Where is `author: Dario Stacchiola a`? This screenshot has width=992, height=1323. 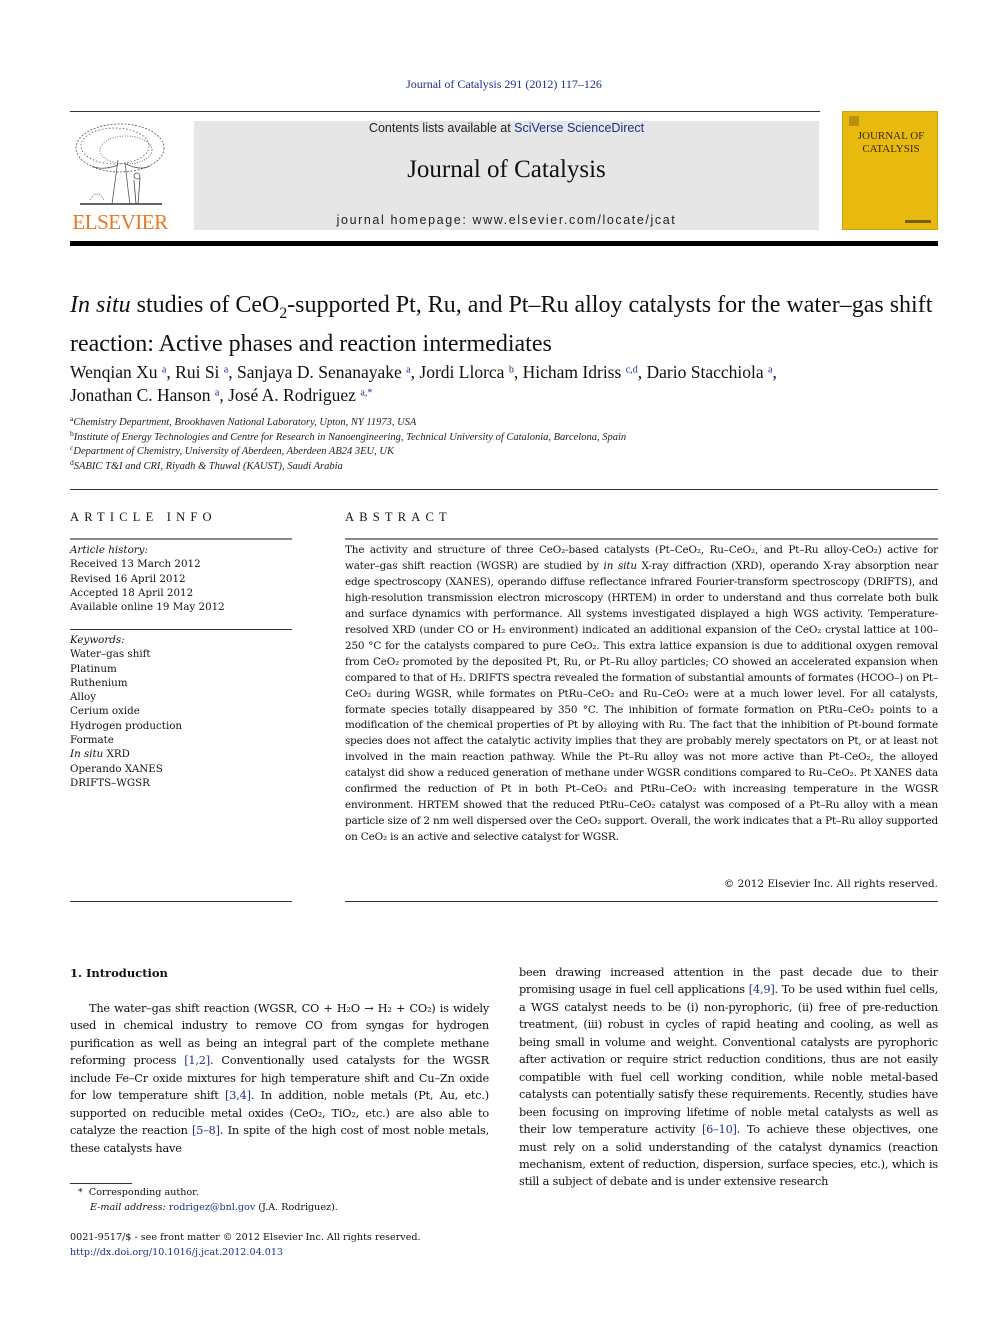
author: Dario Stacchiola a is located at coordinates (710, 372).